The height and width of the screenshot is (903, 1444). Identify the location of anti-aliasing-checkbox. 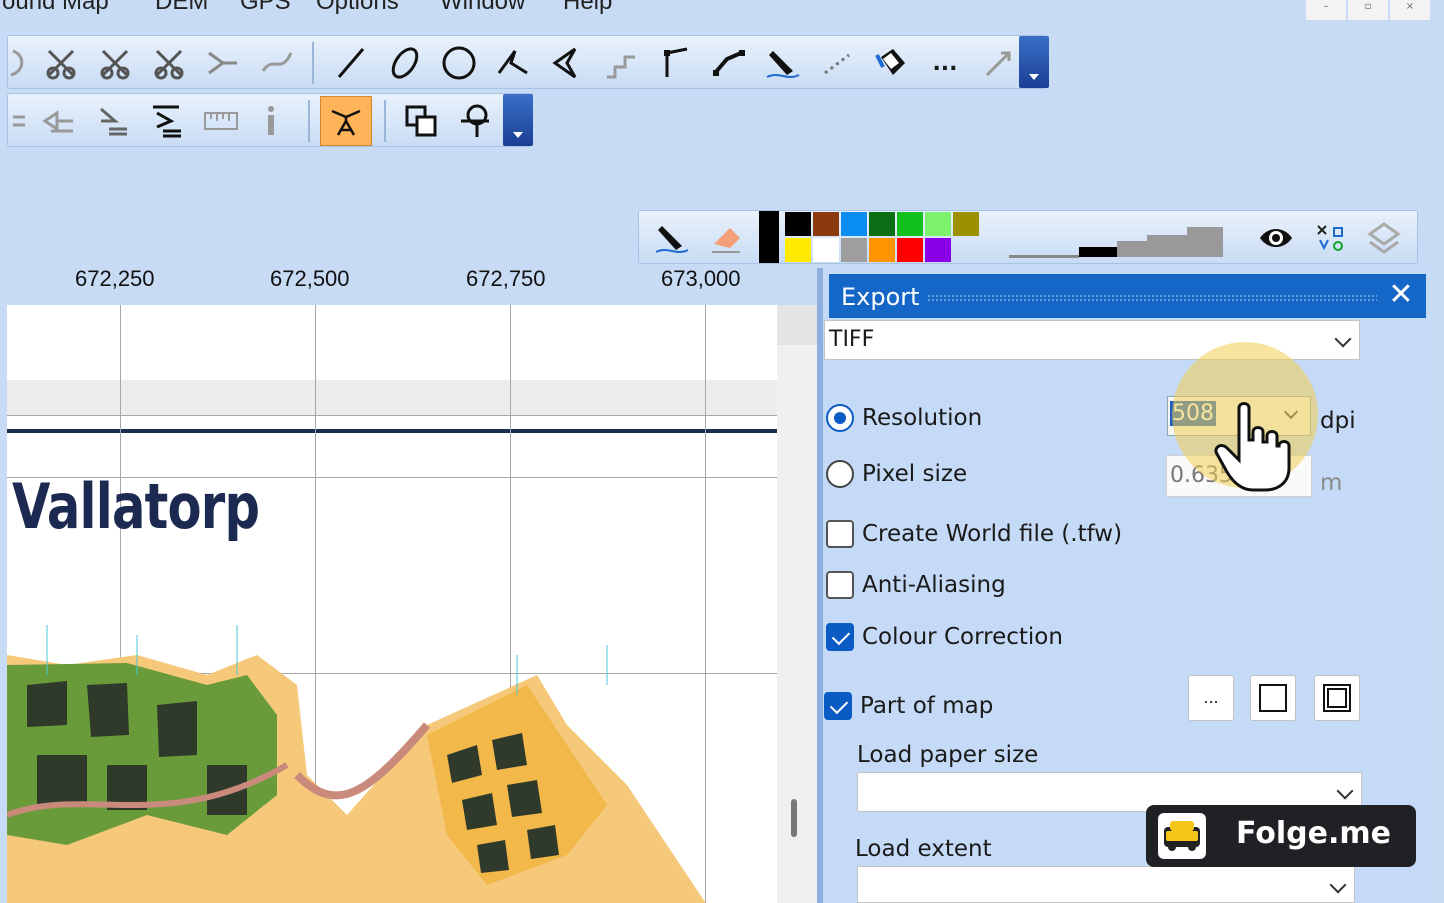
(840, 585).